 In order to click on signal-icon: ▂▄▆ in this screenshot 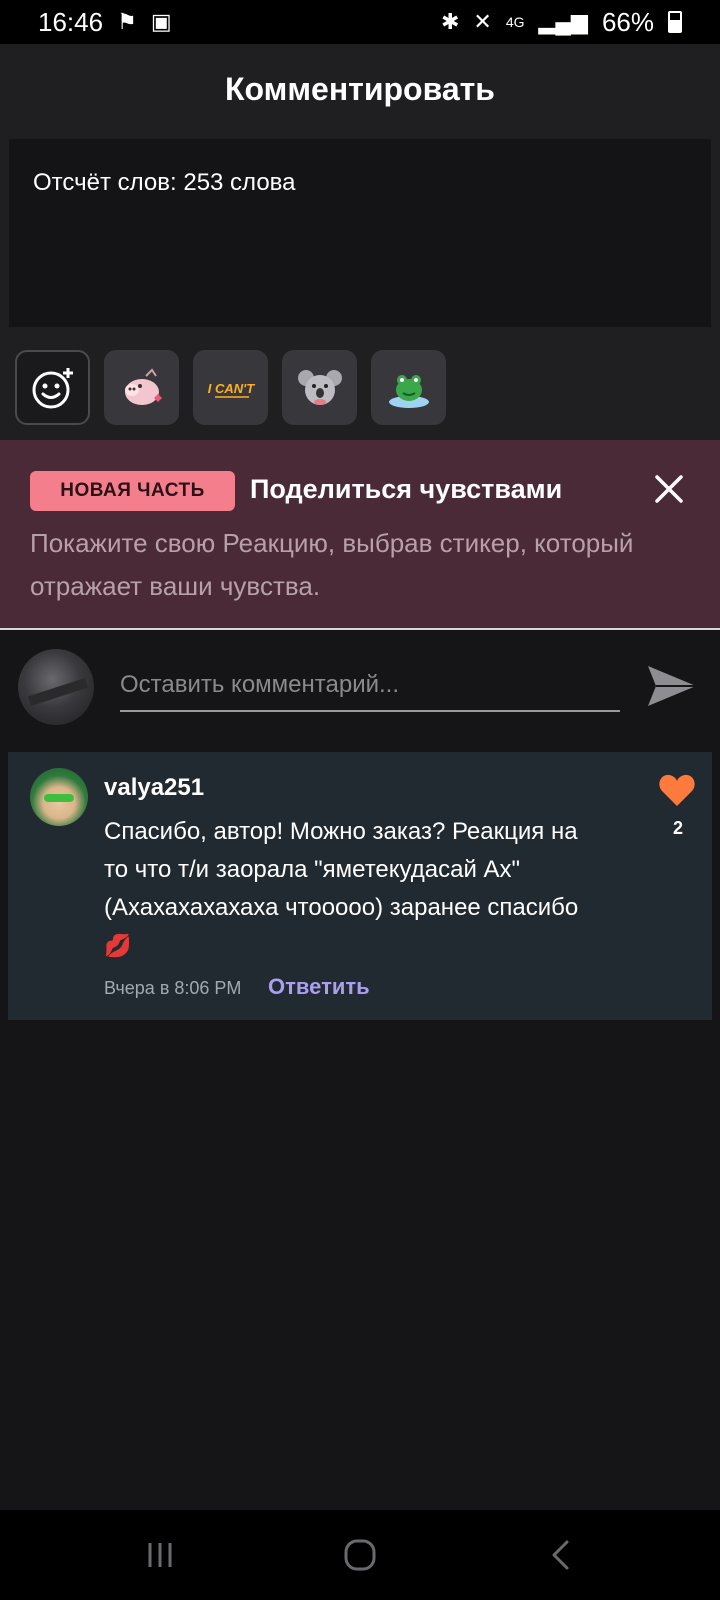, I will do `click(563, 21)`.